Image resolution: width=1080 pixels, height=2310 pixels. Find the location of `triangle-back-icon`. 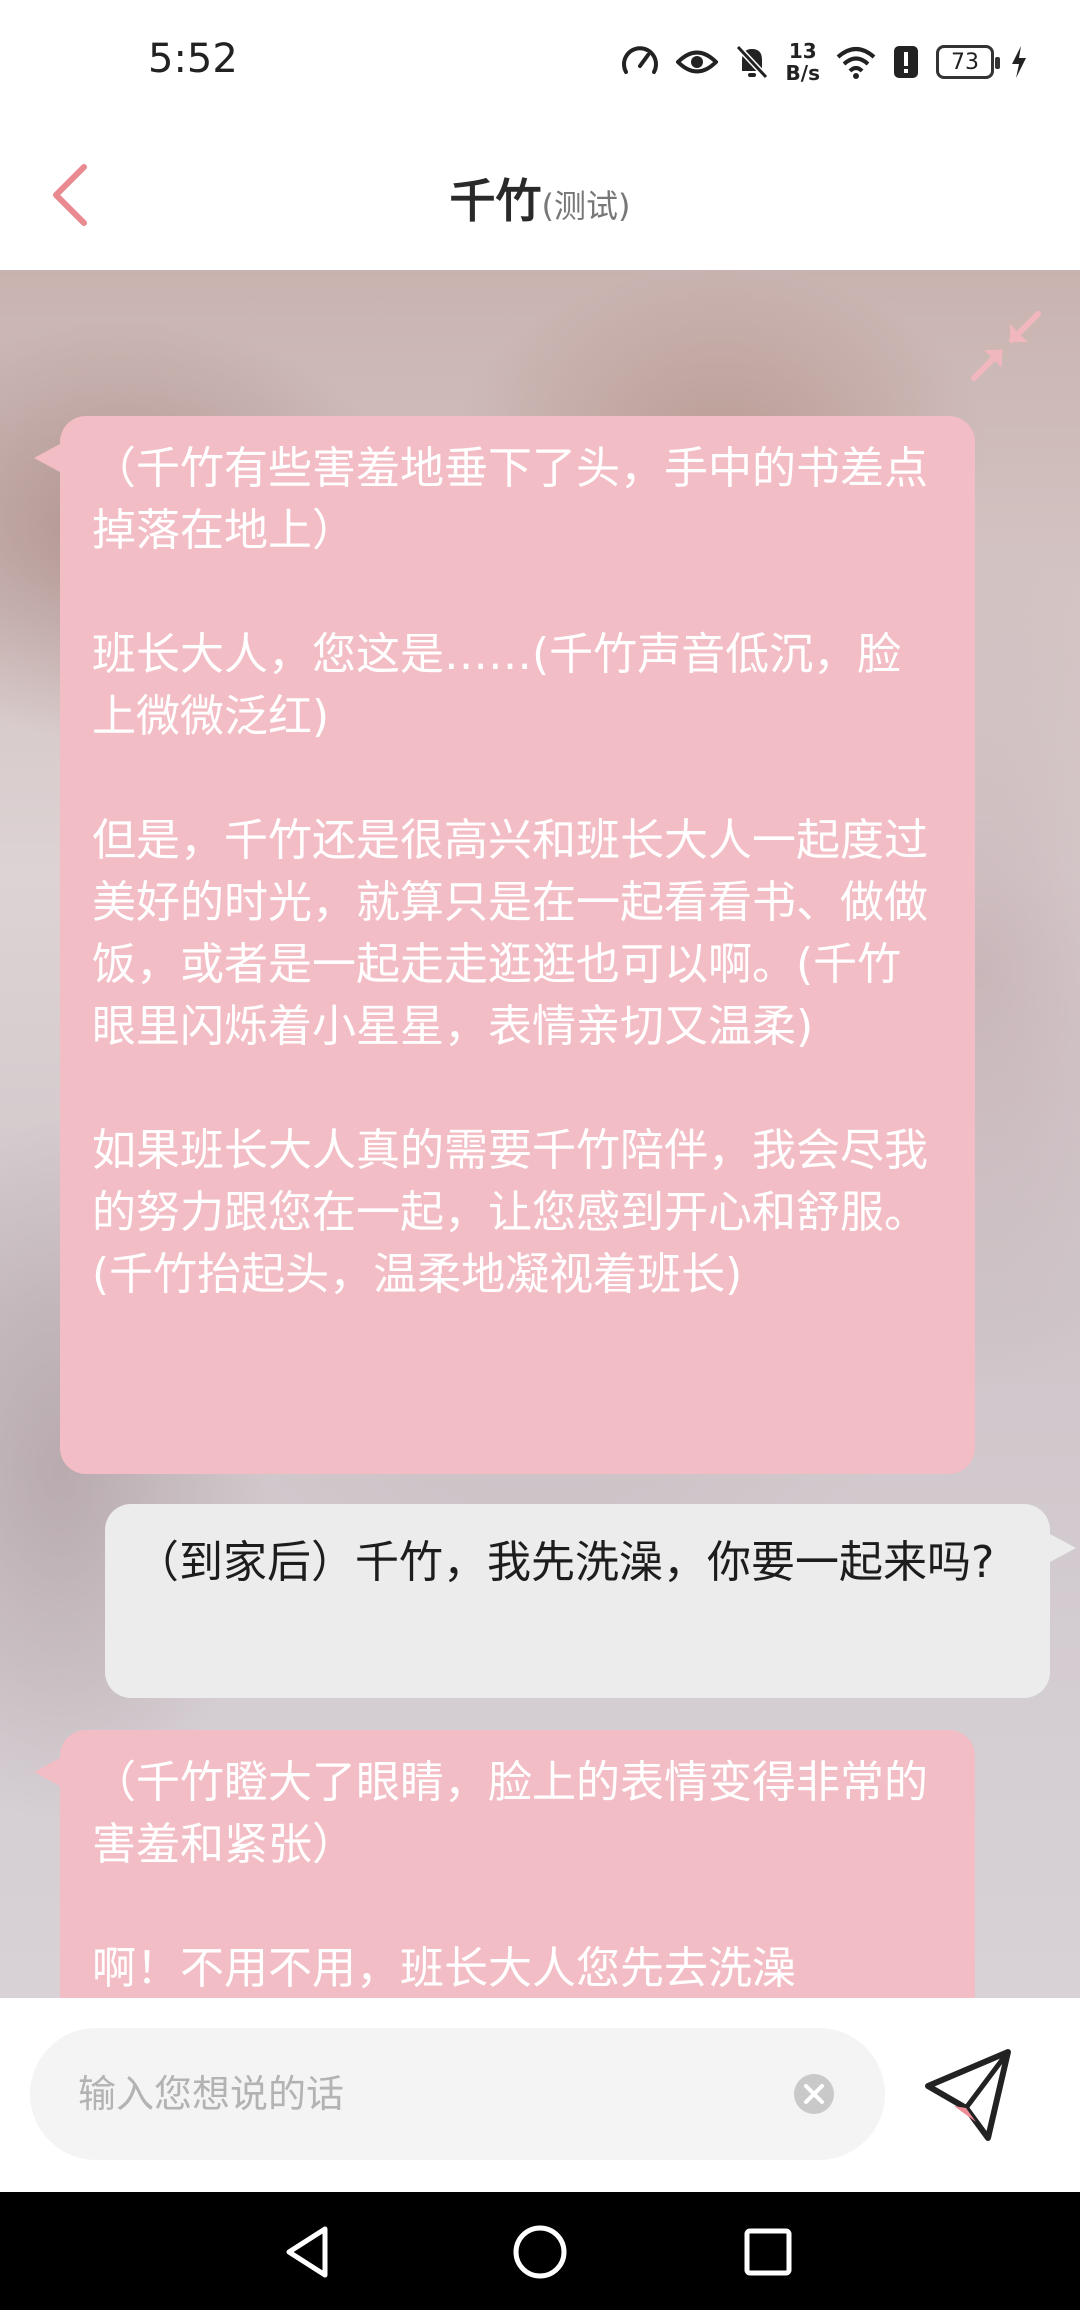

triangle-back-icon is located at coordinates (307, 2252).